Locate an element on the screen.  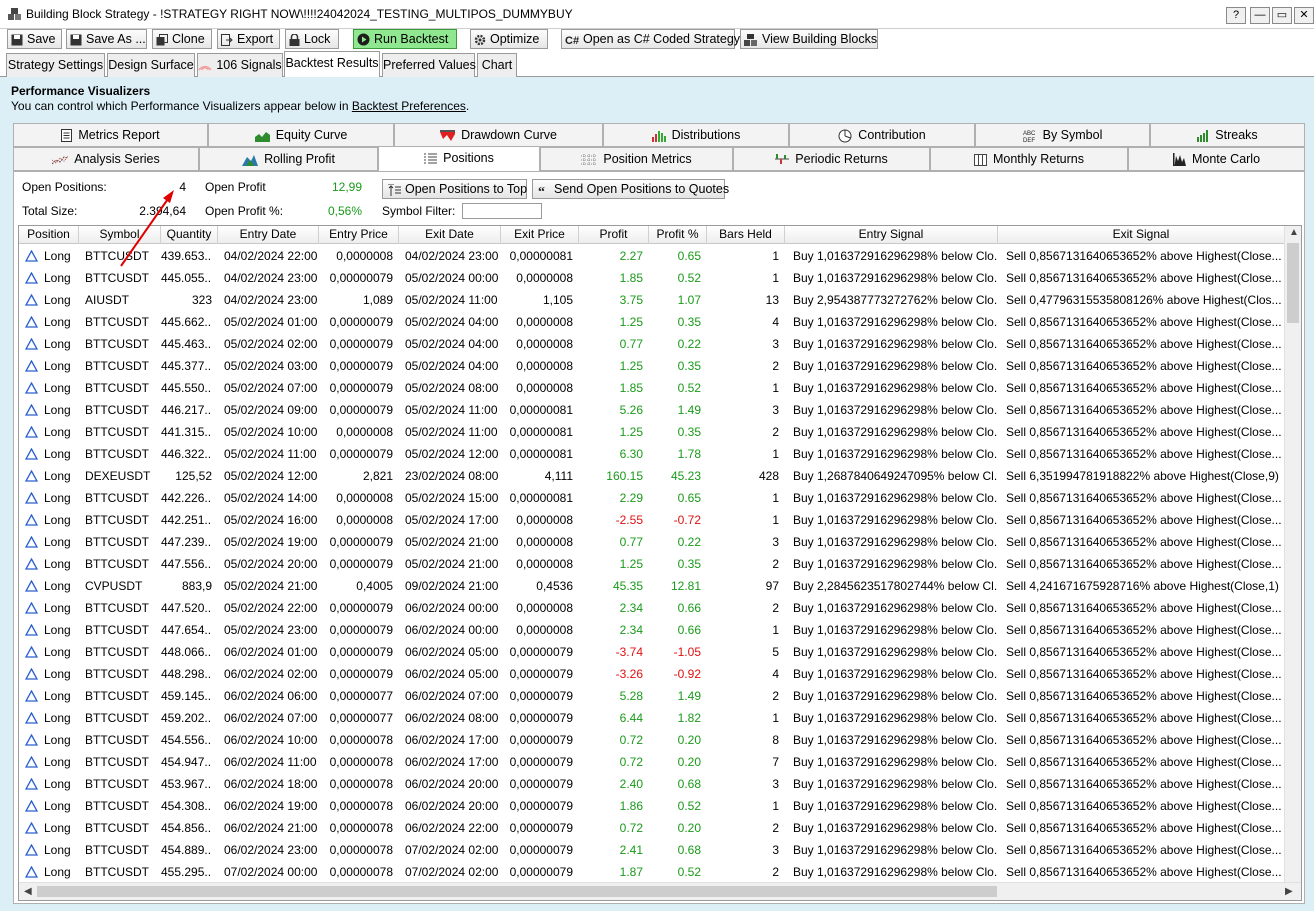
tab-strategy-settings: Strategy Settings is located at coordinates (55, 65).